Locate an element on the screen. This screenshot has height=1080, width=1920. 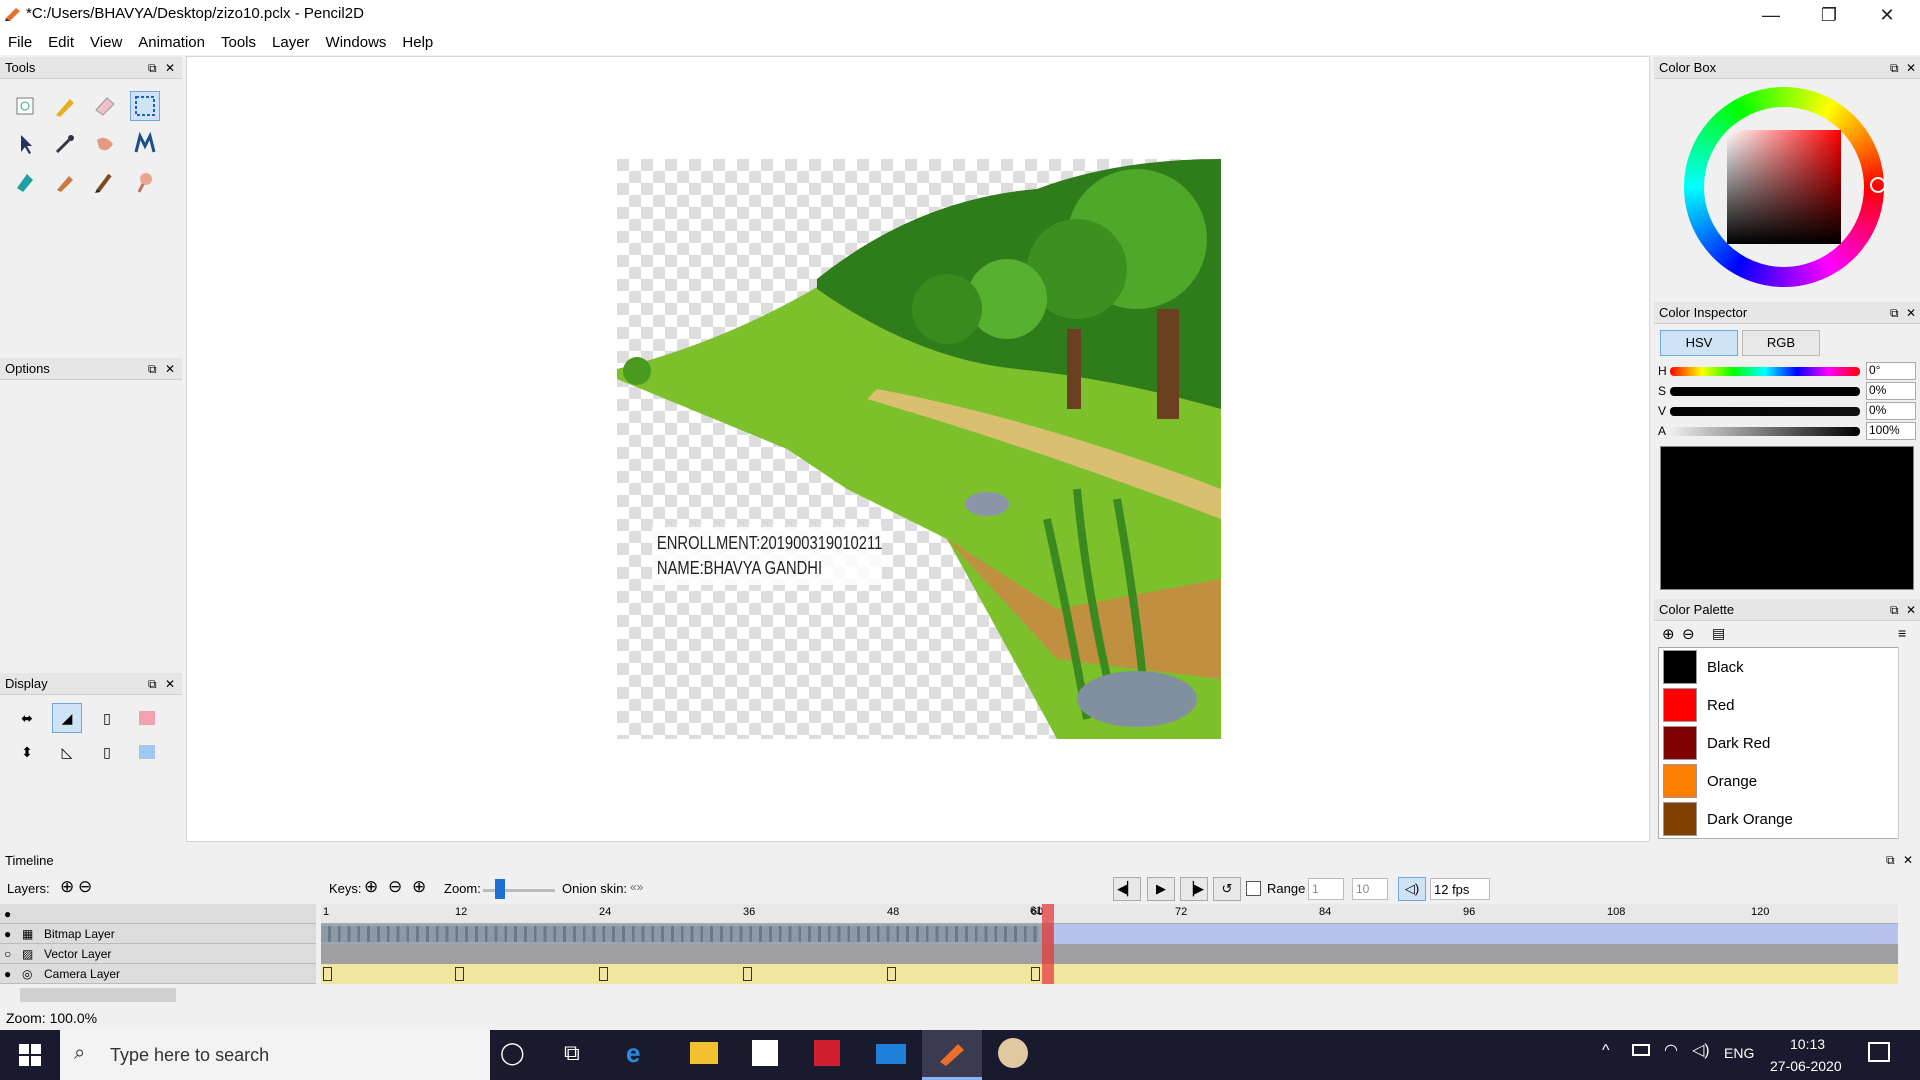
notification-icon is located at coordinates (1879, 1052).